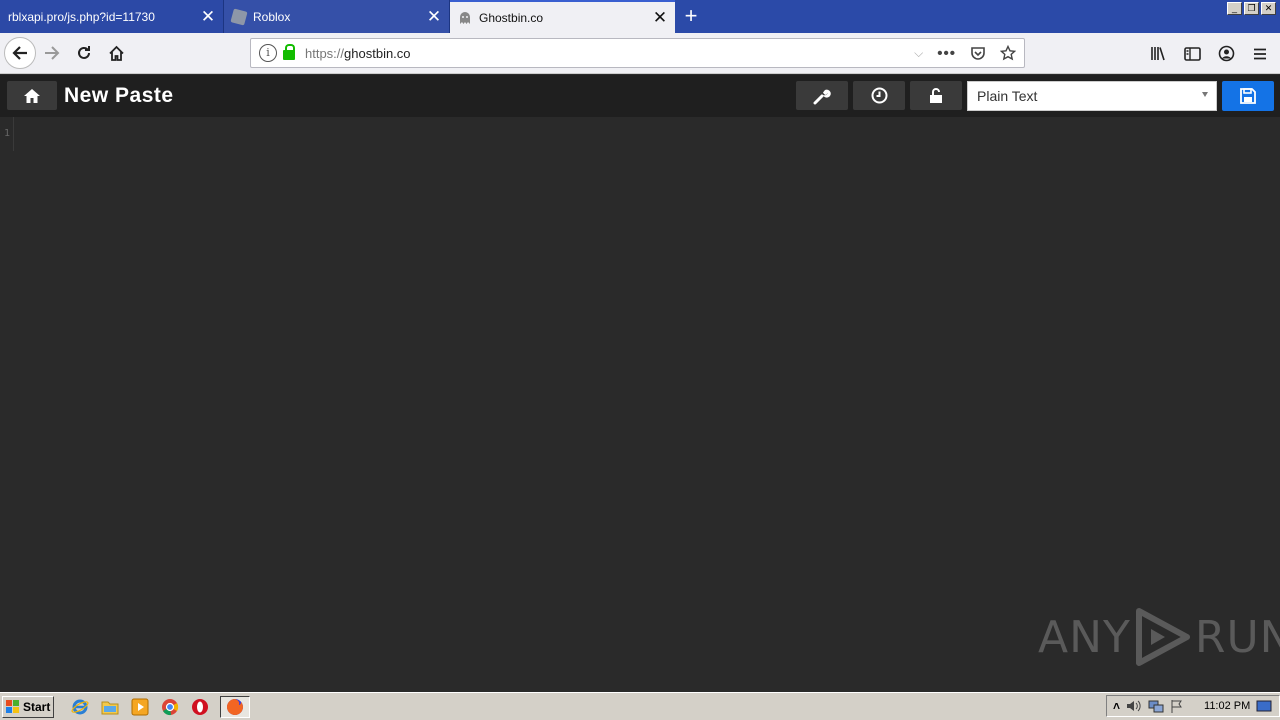  I want to click on restore-button: ❐, so click(1251, 8).